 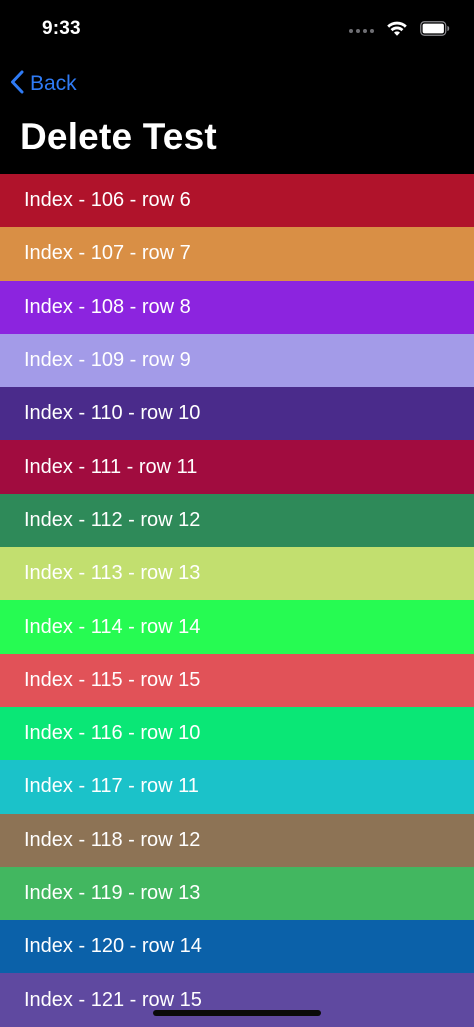 What do you see at coordinates (237, 201) in the screenshot?
I see `list-row: Index - 106 - row 6` at bounding box center [237, 201].